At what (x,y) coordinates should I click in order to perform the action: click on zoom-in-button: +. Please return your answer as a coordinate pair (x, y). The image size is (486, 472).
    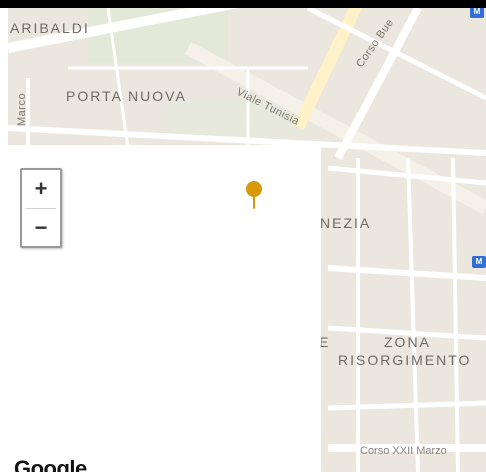
    Looking at the image, I should click on (41, 189).